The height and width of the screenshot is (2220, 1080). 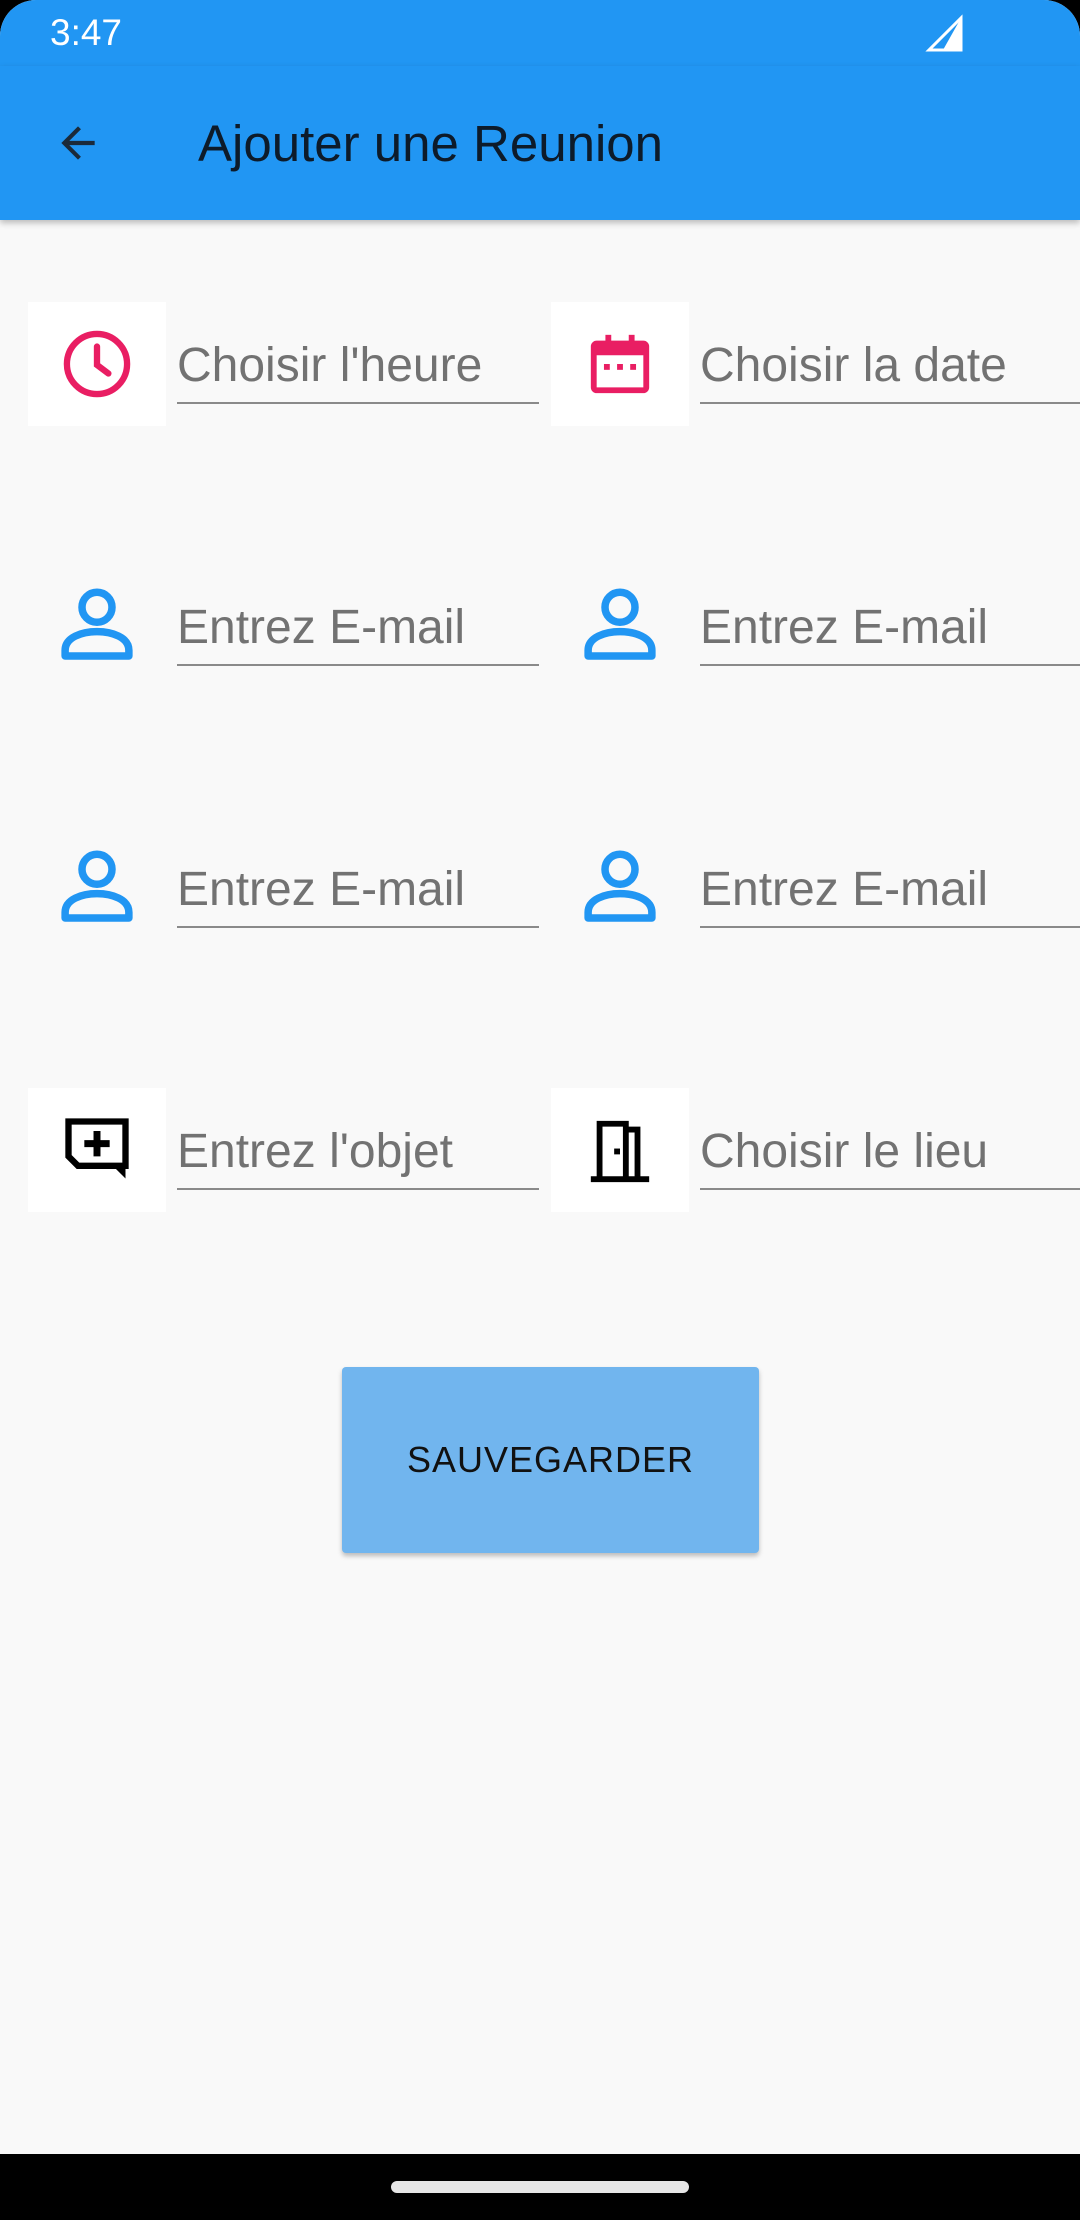 I want to click on location-input, so click(x=890, y=1151).